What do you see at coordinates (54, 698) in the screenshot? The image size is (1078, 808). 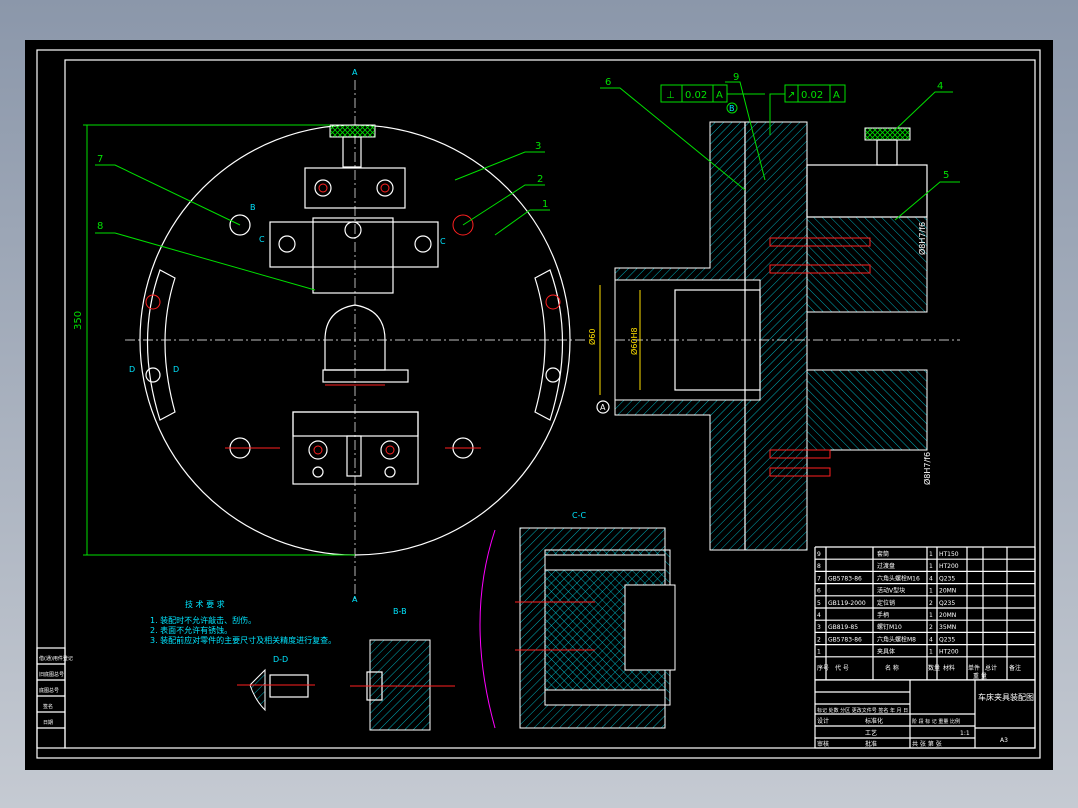 I see `side-stamp-column: 借(通)用件登记 旧底图总号 底图总号 签名 日期` at bounding box center [54, 698].